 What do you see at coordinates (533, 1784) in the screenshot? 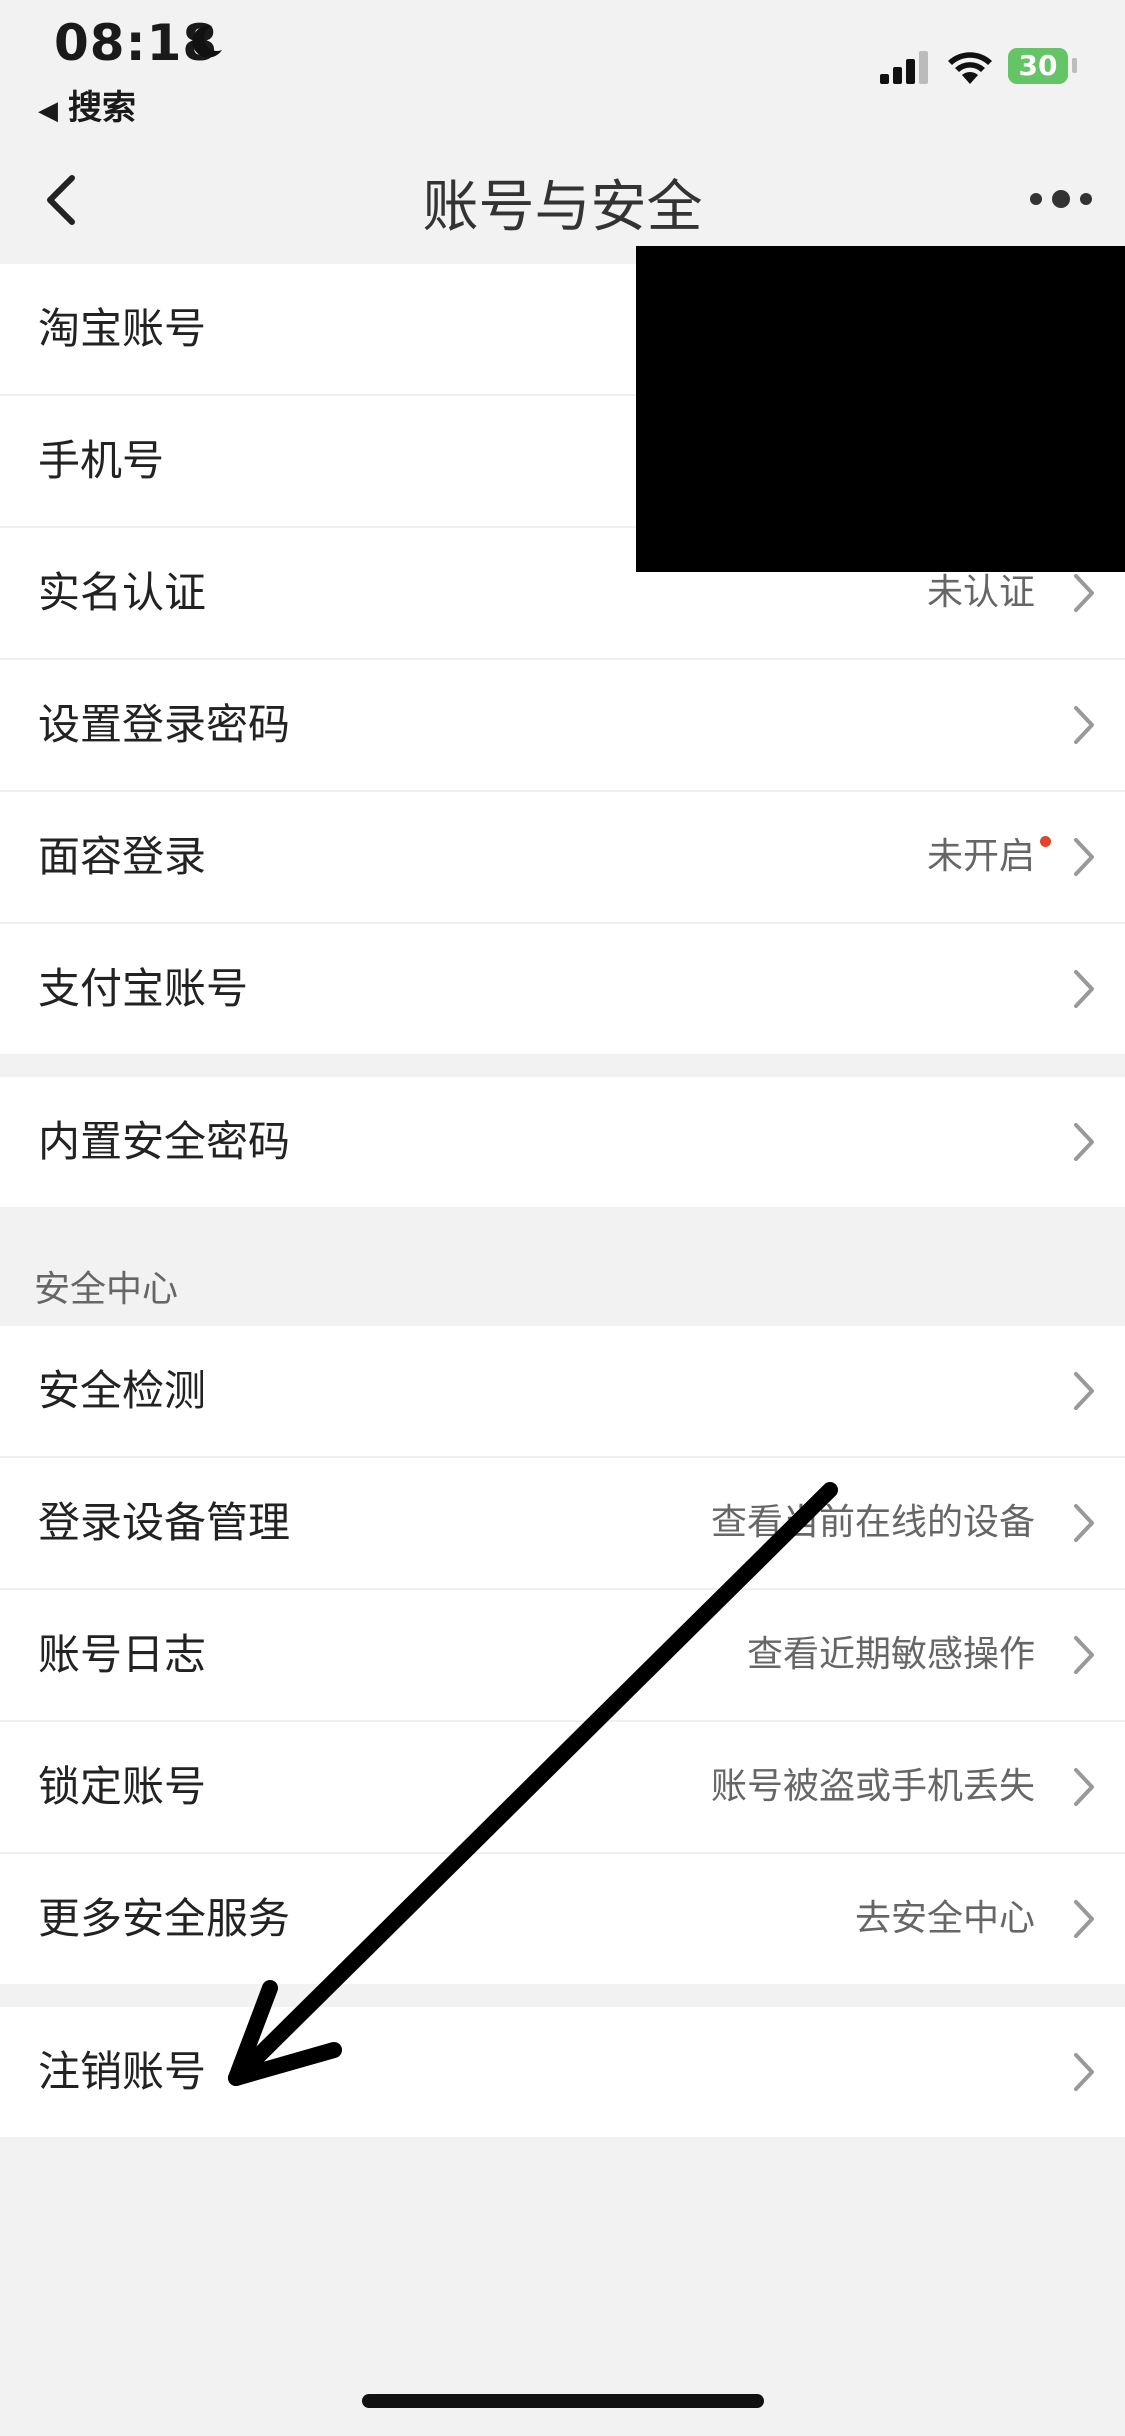
I see `annotation-arrow` at bounding box center [533, 1784].